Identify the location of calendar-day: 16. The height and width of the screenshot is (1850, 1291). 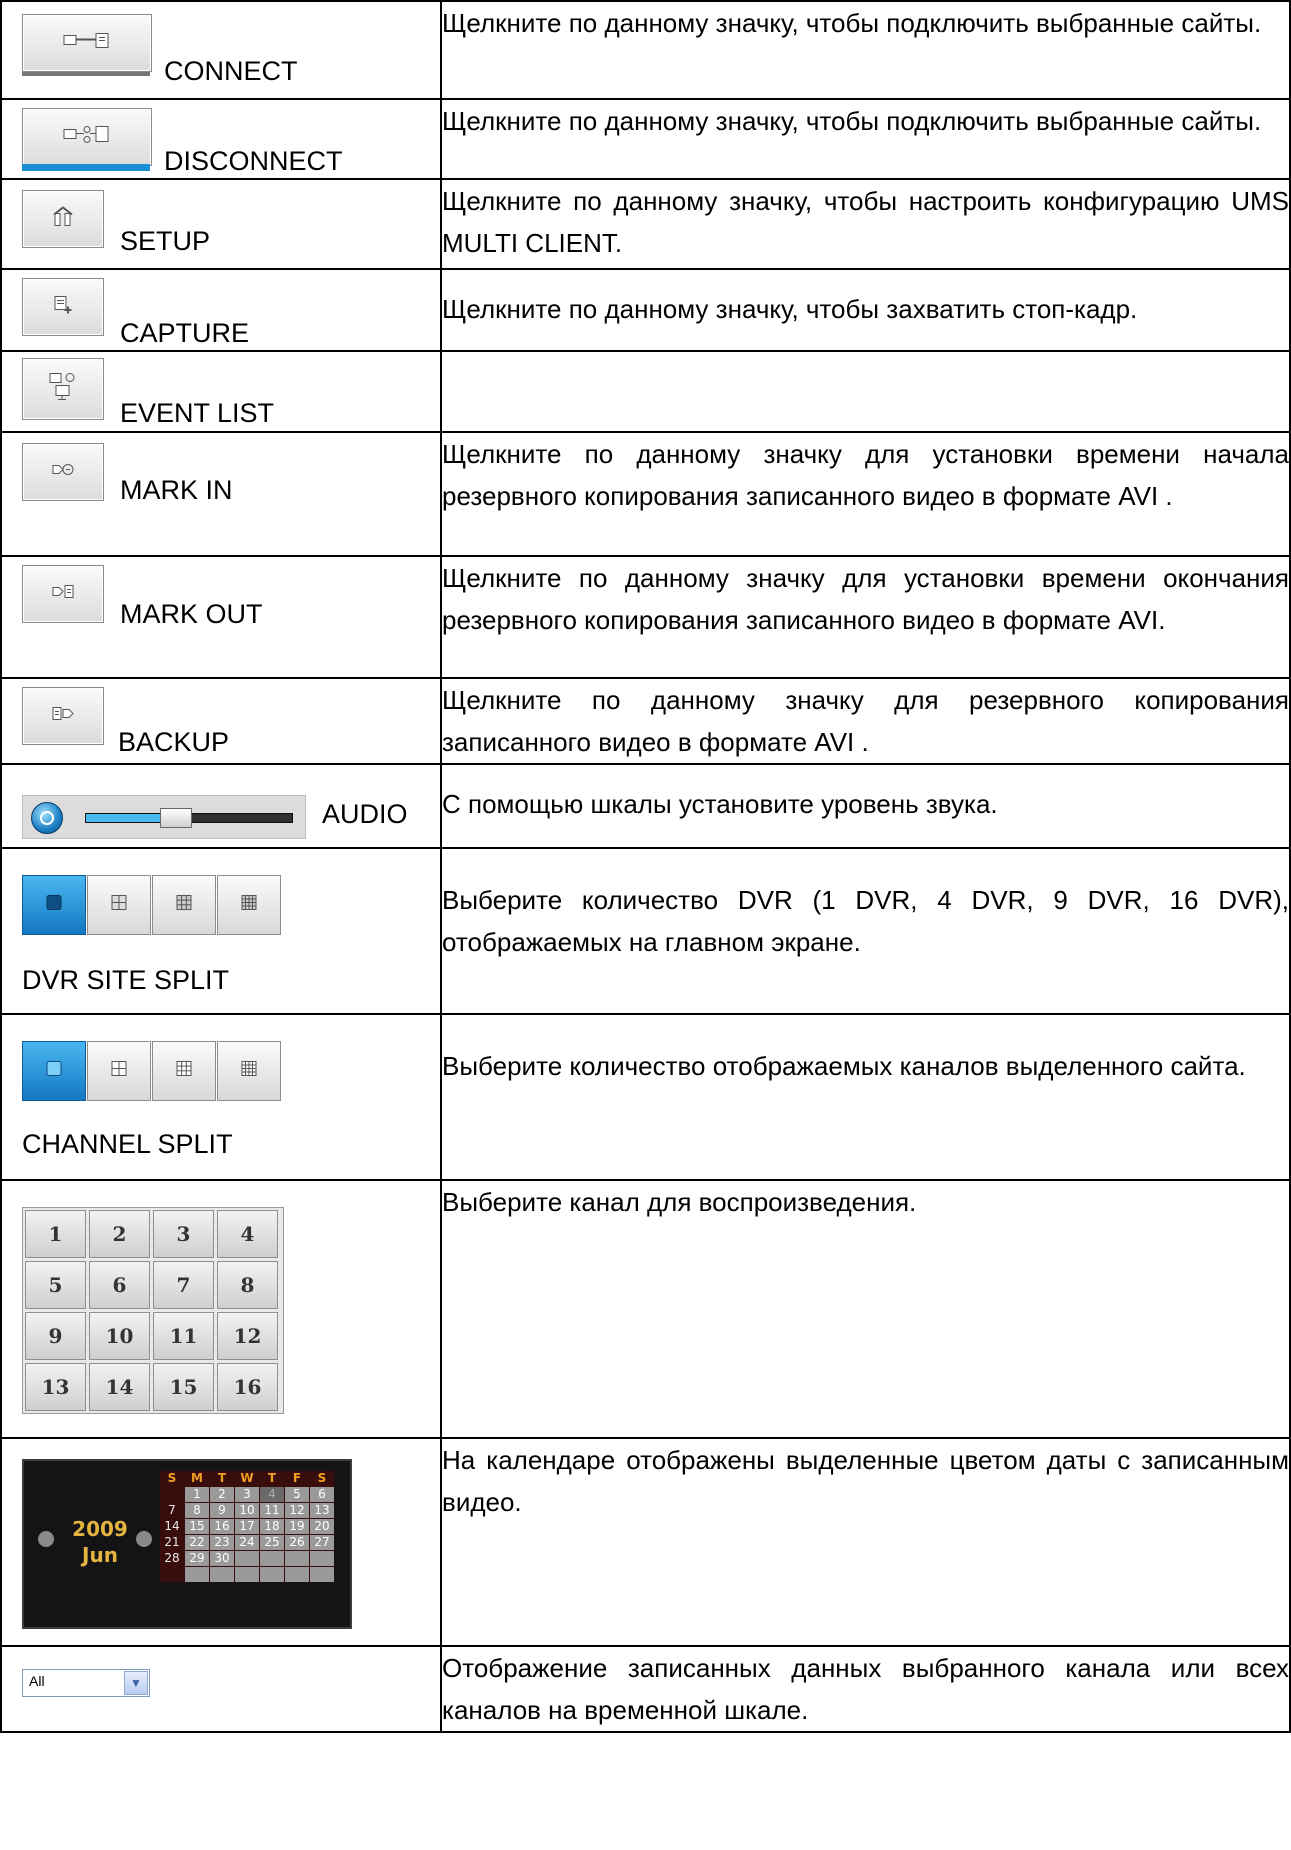
(222, 1526).